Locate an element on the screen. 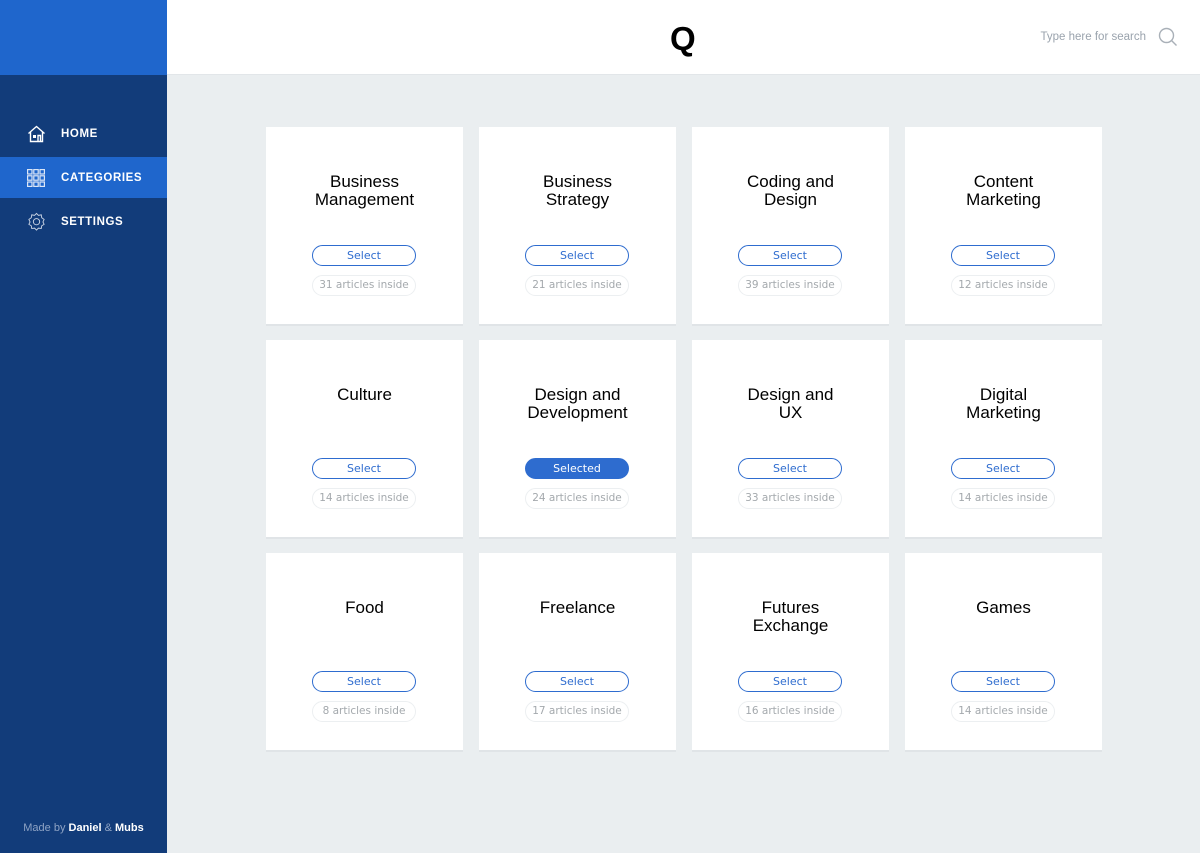 This screenshot has height=853, width=1200. sidebar-item-label: SETTINGS is located at coordinates (92, 221).